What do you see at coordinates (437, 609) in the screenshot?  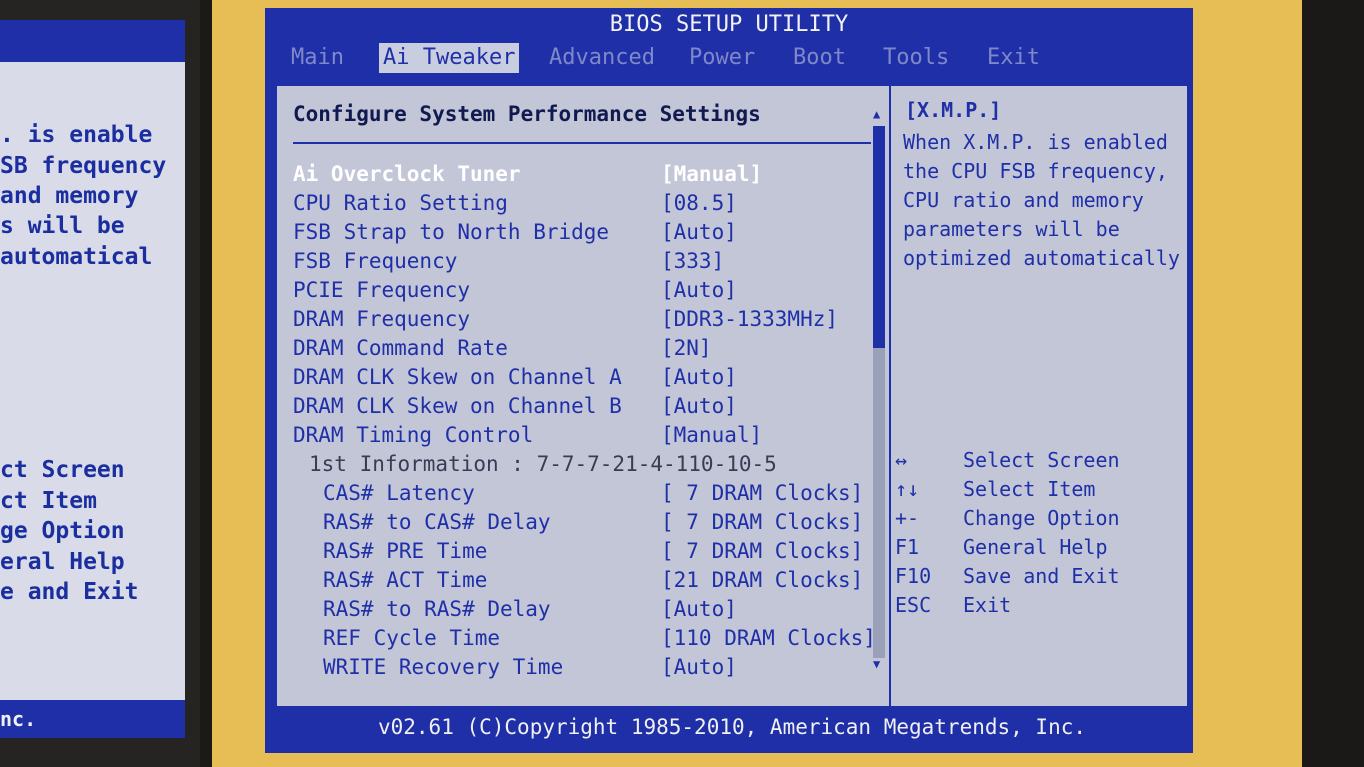 I see `setting-label: RAS# to RAS# Delay` at bounding box center [437, 609].